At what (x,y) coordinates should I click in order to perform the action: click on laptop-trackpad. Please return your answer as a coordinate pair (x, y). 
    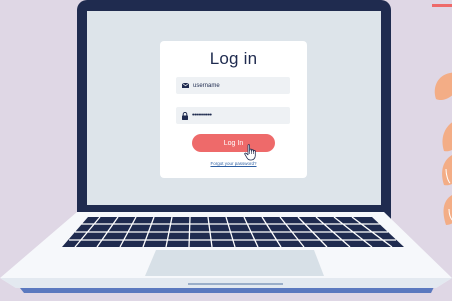
    Looking at the image, I should click on (234, 263).